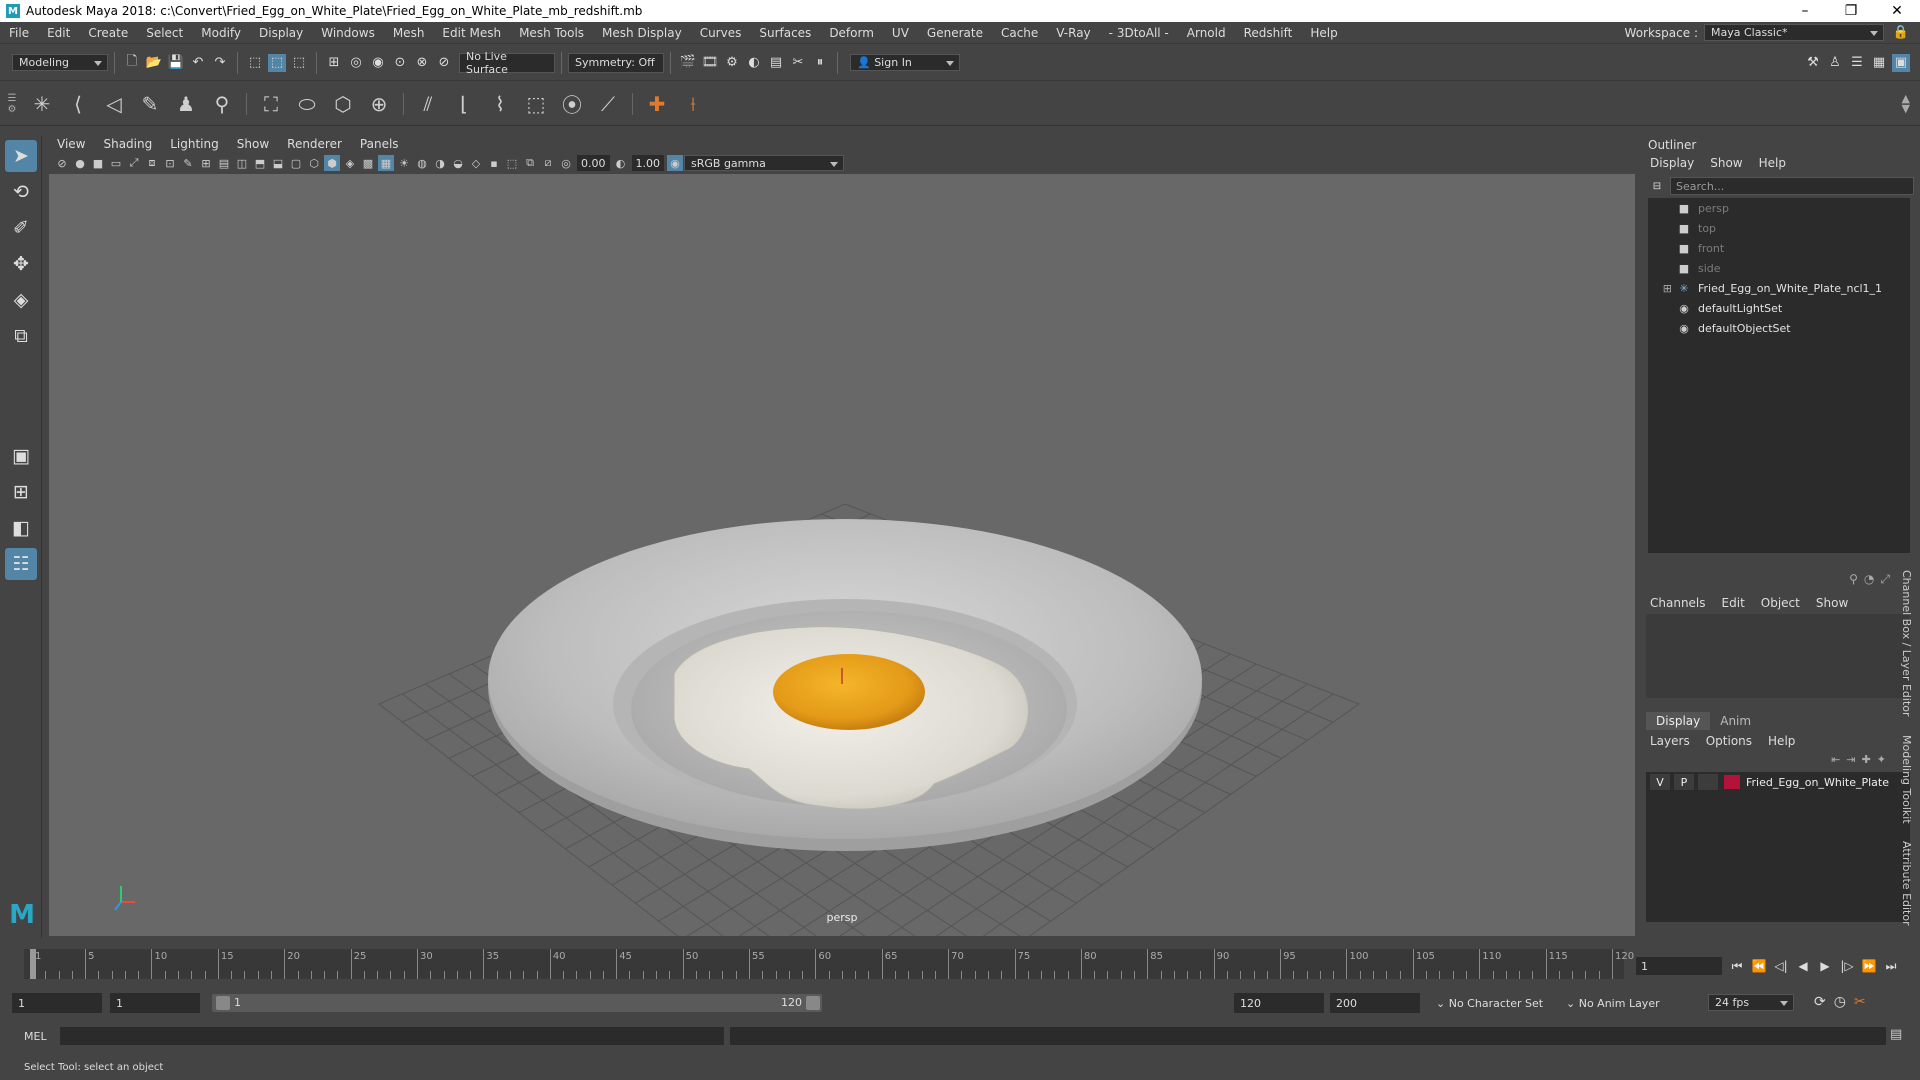  I want to click on layer-display-type, so click(1708, 782).